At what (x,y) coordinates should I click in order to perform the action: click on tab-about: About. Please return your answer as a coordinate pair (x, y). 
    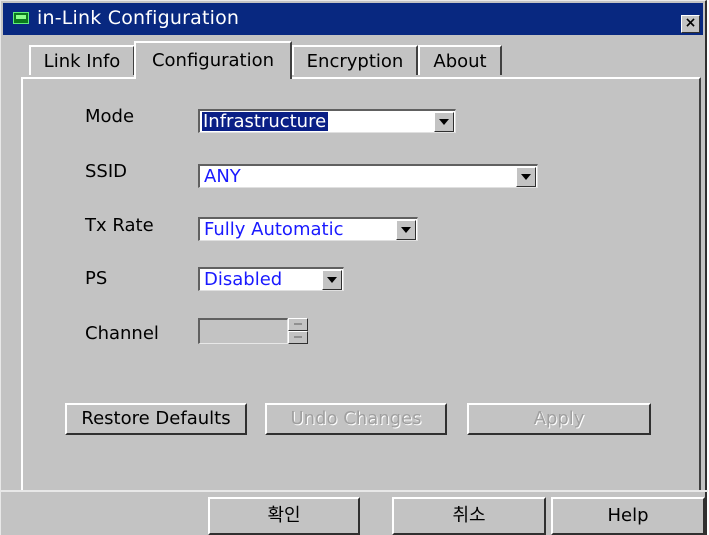
    Looking at the image, I should click on (460, 60).